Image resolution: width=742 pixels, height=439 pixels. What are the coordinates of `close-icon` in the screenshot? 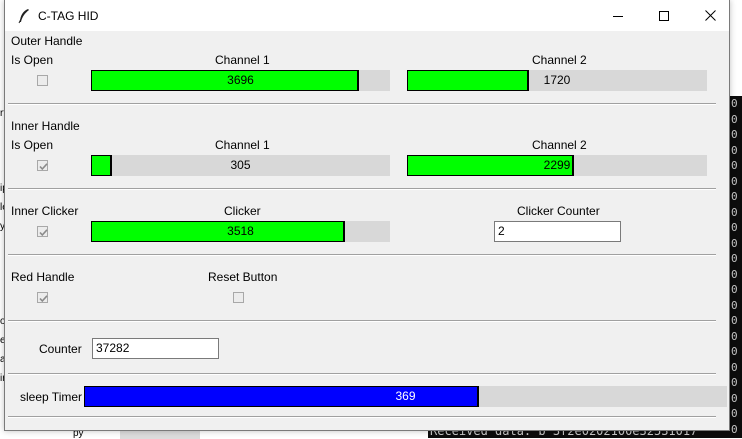 It's located at (710, 15).